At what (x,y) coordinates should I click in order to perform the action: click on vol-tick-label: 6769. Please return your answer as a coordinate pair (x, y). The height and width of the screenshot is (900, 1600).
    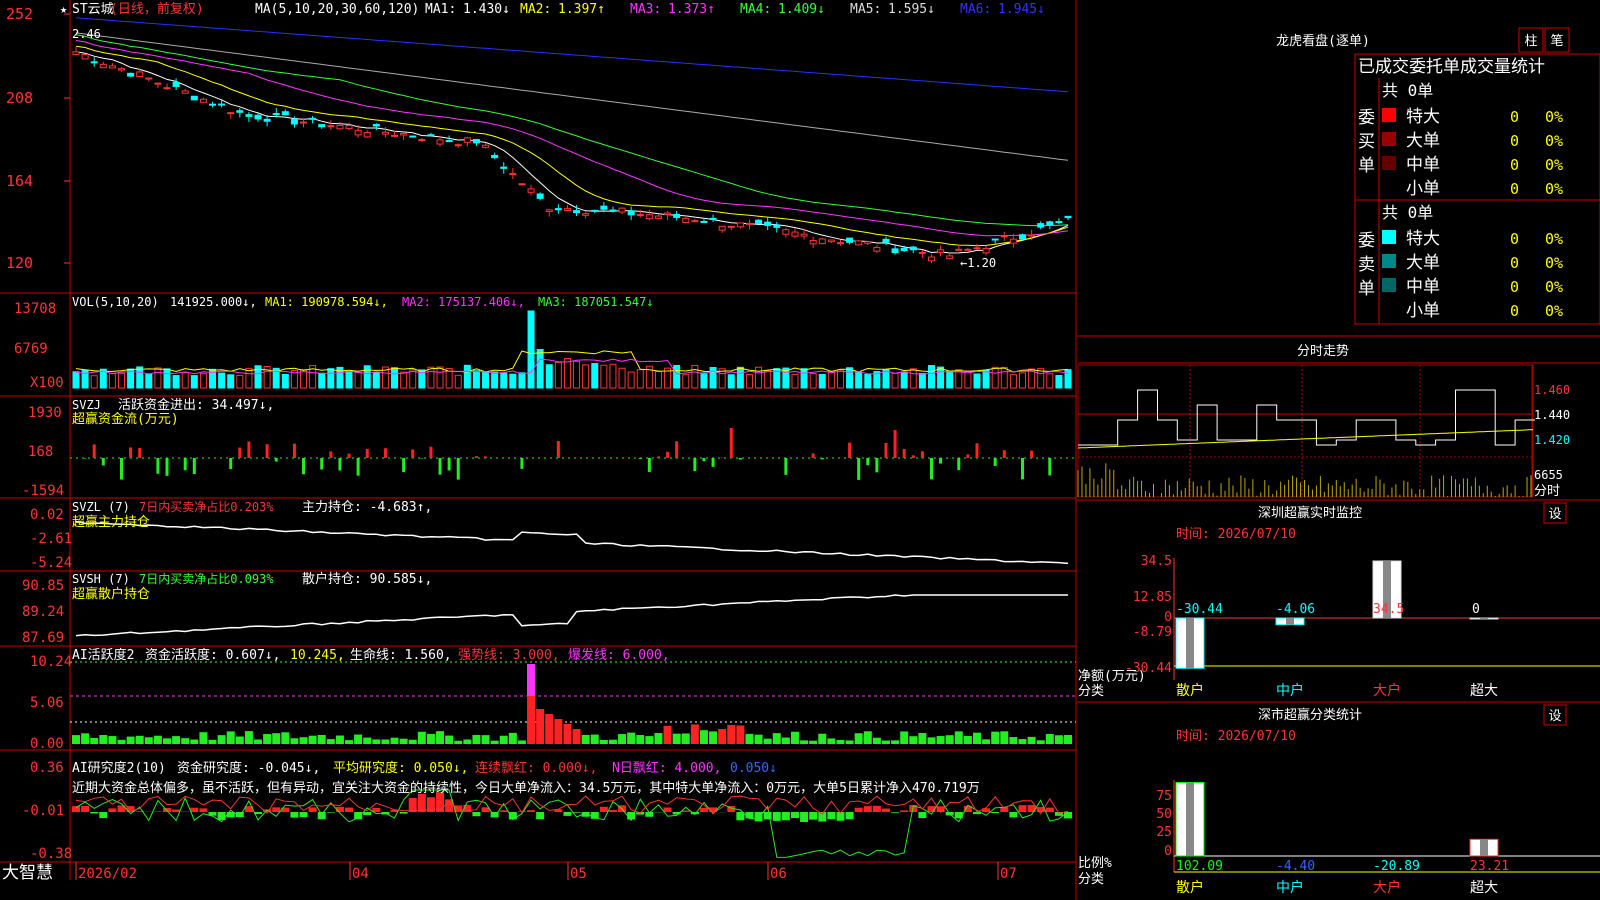
    Looking at the image, I should click on (31, 349).